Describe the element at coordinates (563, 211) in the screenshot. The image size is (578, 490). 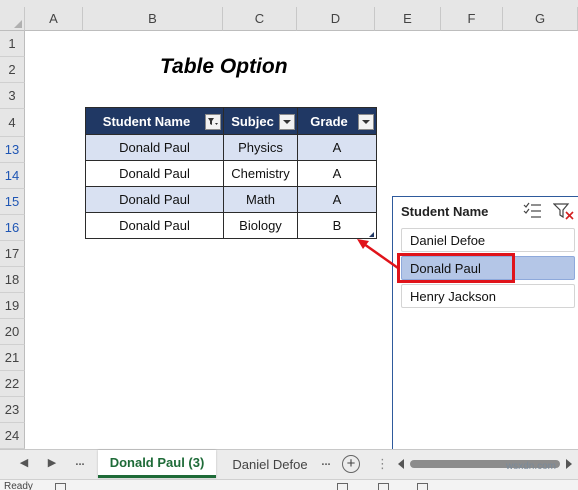
I see `clear-filter-icon` at that location.